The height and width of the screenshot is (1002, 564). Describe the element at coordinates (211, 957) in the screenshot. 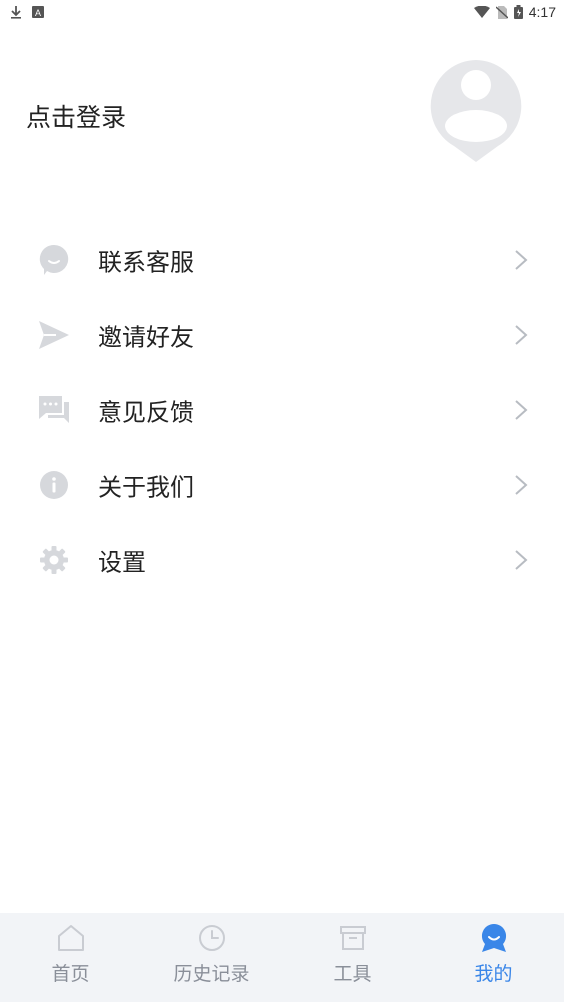

I see `tab-history: 历史记录` at that location.